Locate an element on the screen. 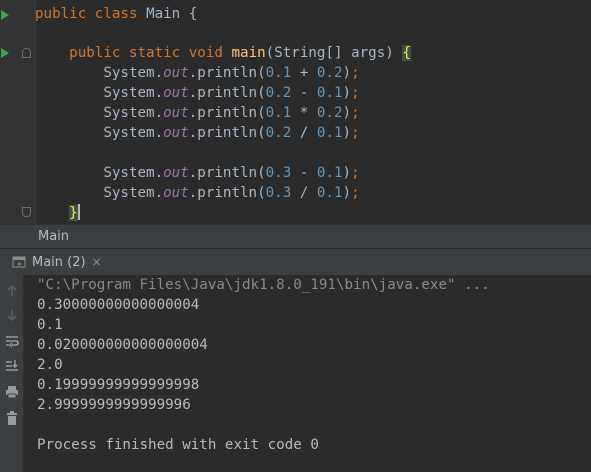 Image resolution: width=591 pixels, height=472 pixels. console-toolbar is located at coordinates (12, 373).